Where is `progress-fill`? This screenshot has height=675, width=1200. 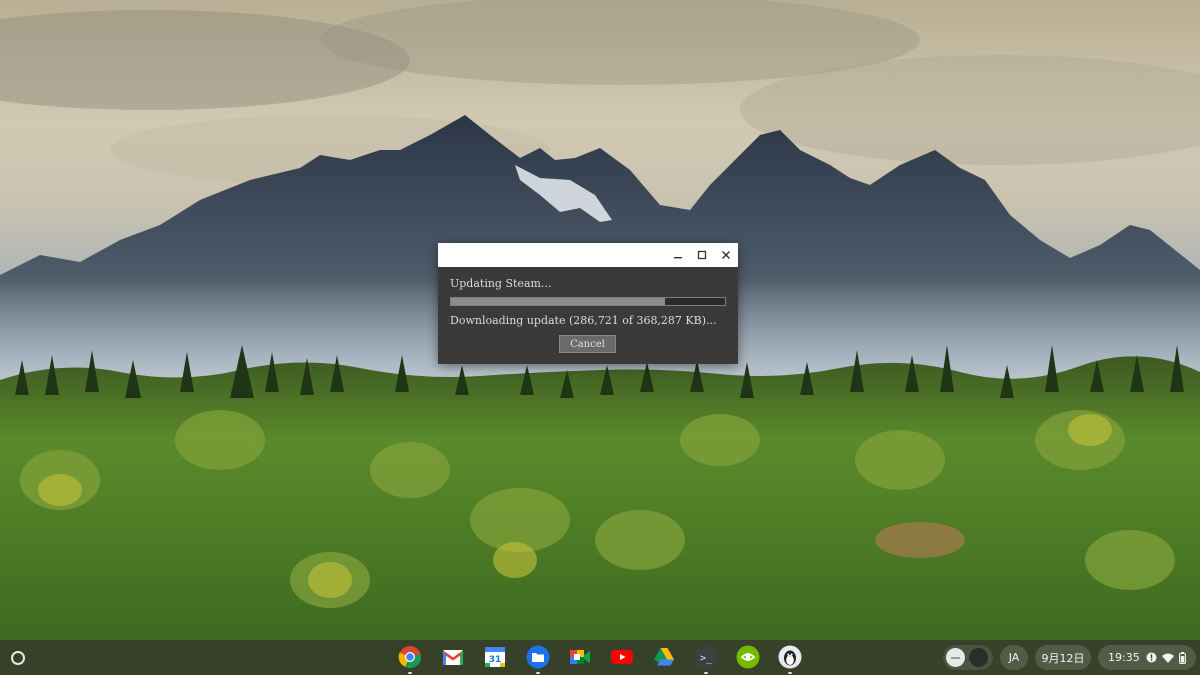 progress-fill is located at coordinates (558, 301).